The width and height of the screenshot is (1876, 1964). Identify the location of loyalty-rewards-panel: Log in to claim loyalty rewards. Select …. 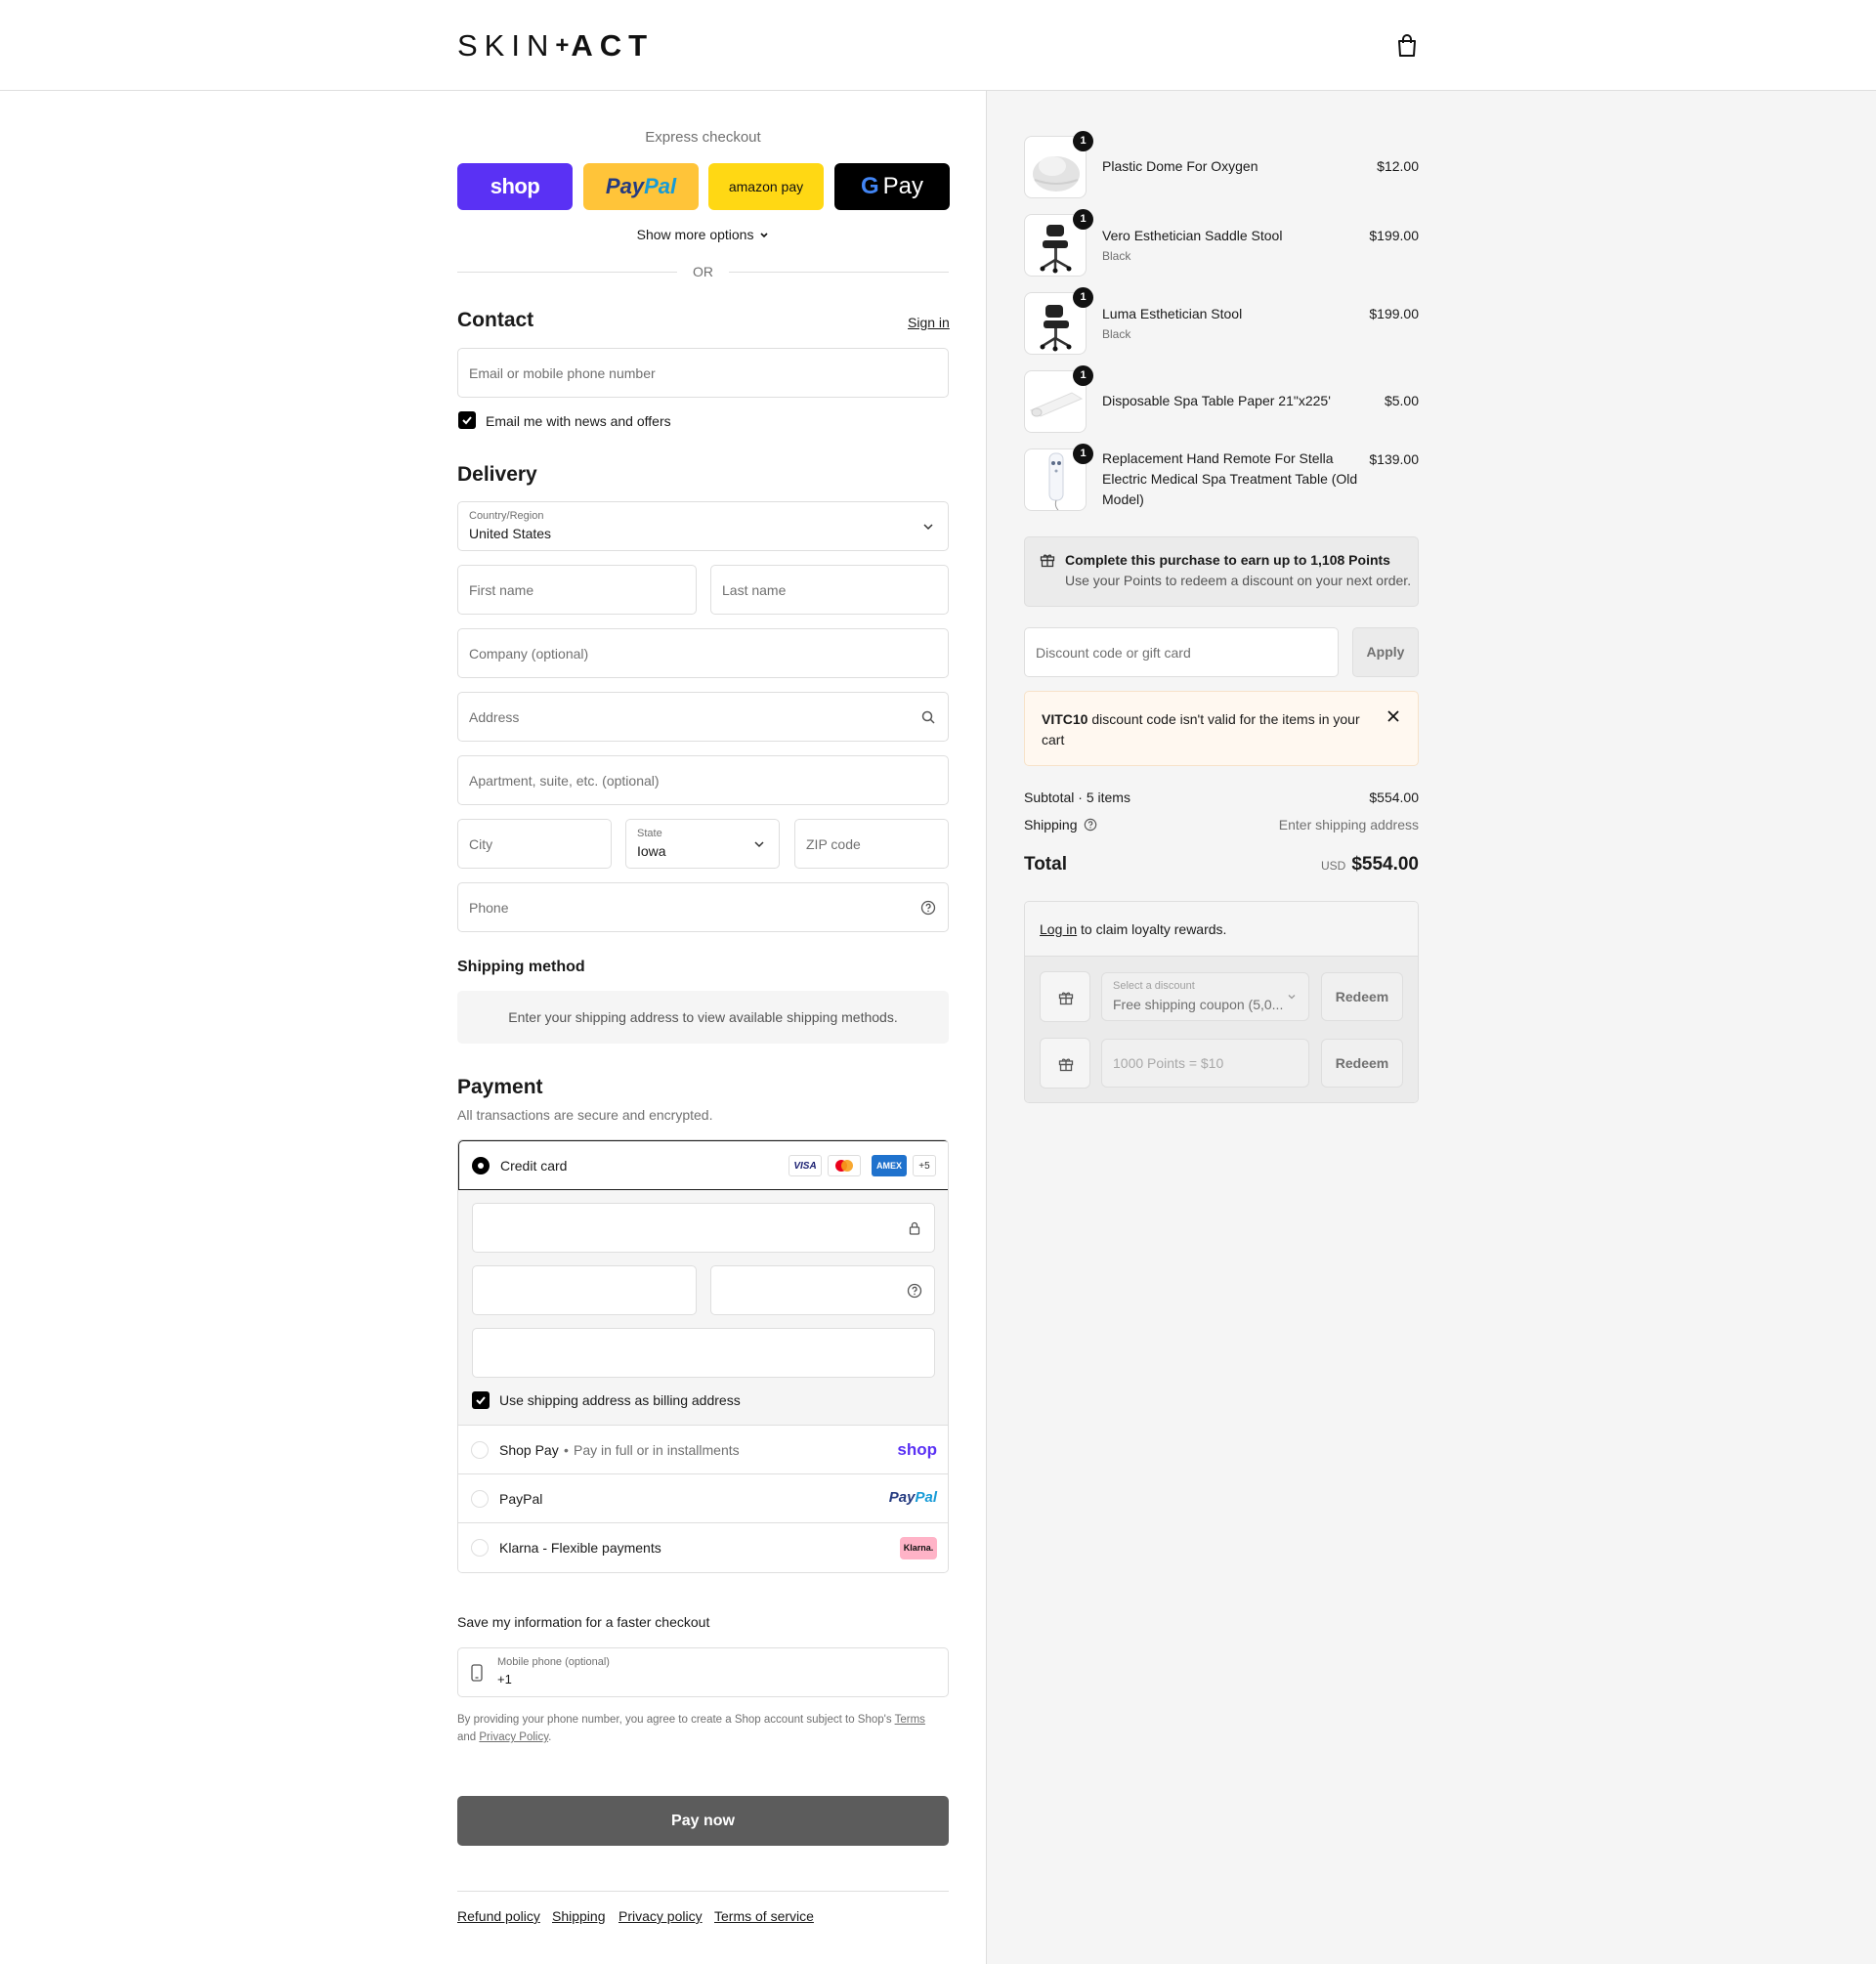
(1221, 1002).